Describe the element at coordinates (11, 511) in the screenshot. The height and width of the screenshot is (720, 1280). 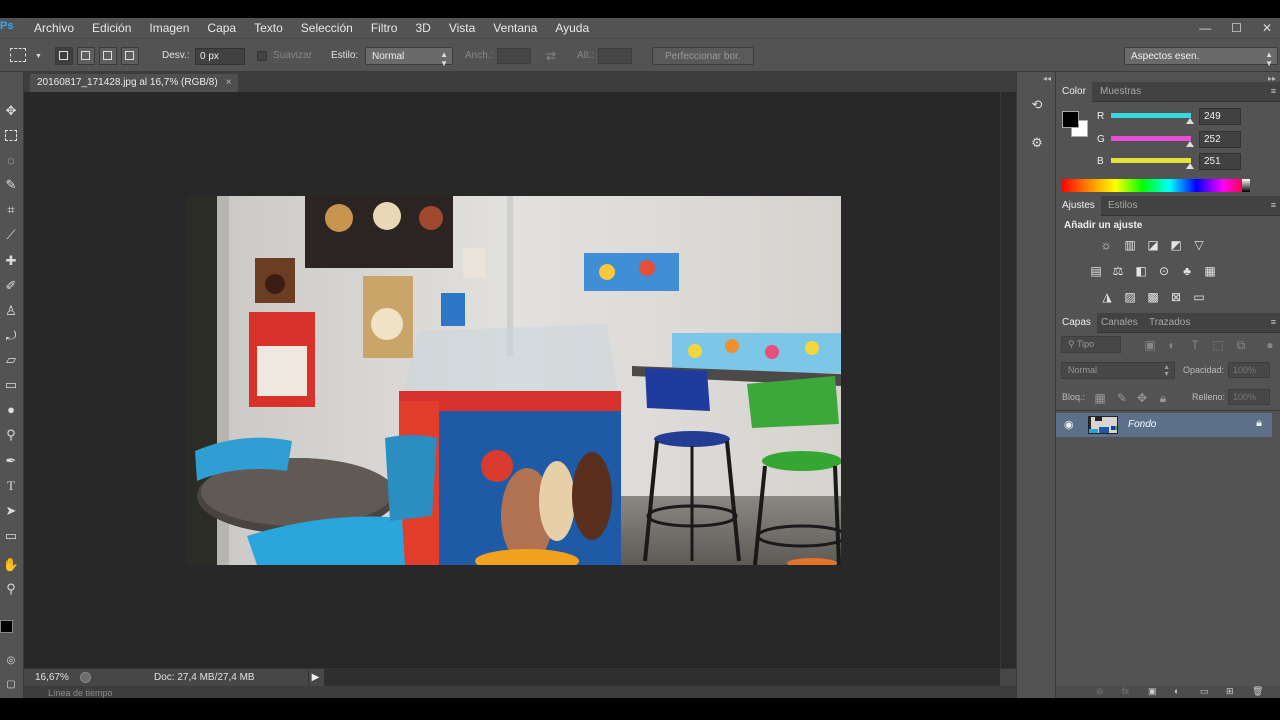
I see `path-selection-icon: ➤` at that location.